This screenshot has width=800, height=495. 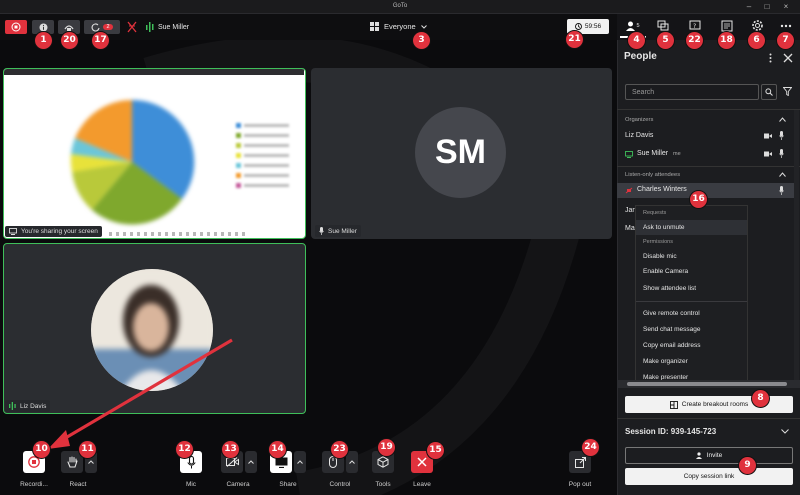 What do you see at coordinates (665, 40) in the screenshot?
I see `annotation-badge: 5` at bounding box center [665, 40].